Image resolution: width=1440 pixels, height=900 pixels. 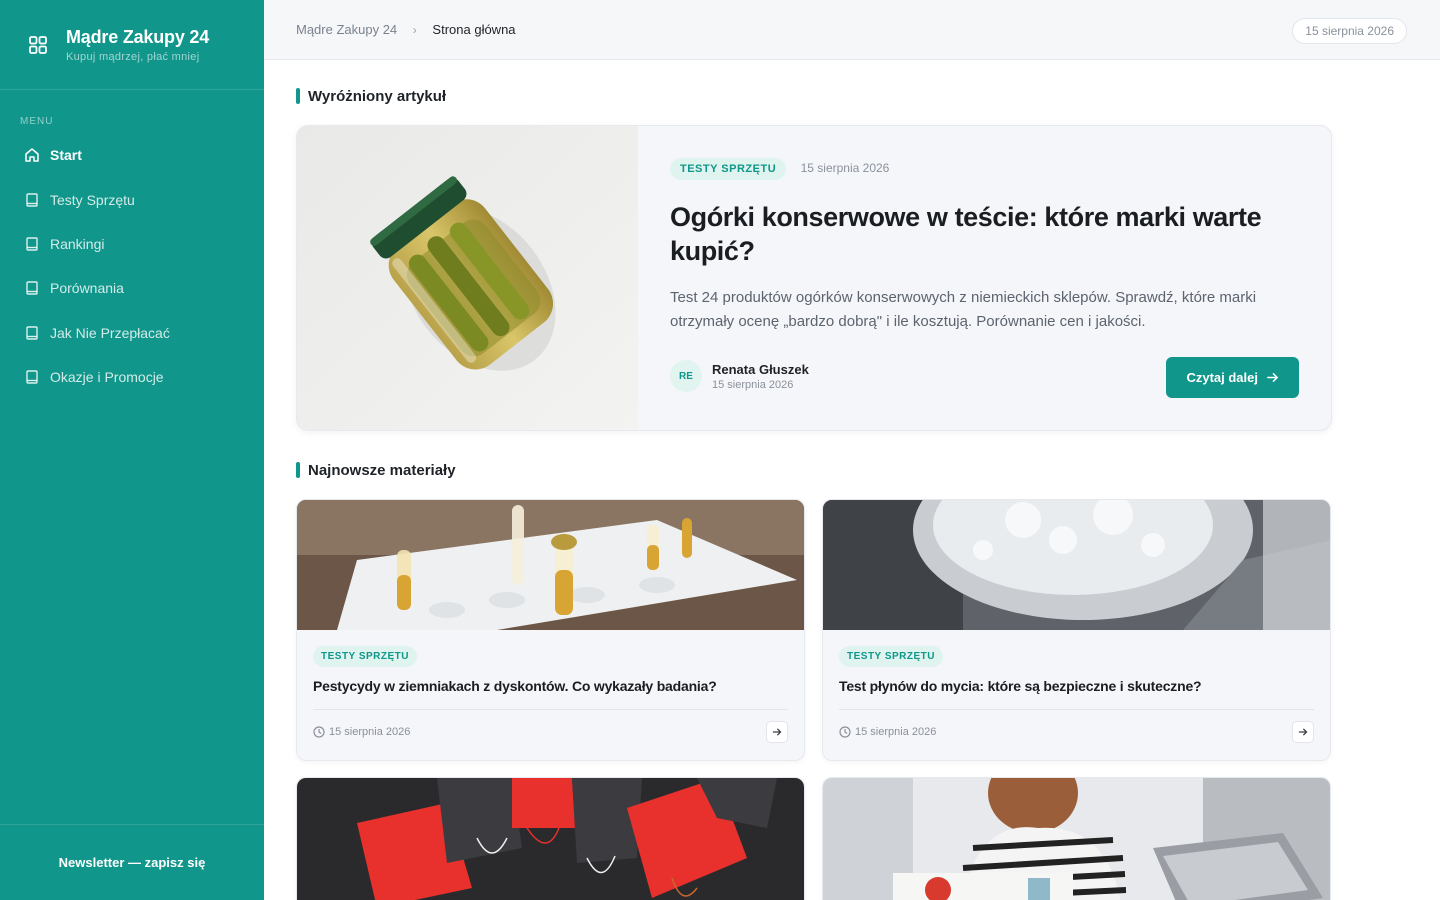 What do you see at coordinates (133, 56) in the screenshot?
I see `brand-subtitle: Kupuj mądrzej, płać mniej` at bounding box center [133, 56].